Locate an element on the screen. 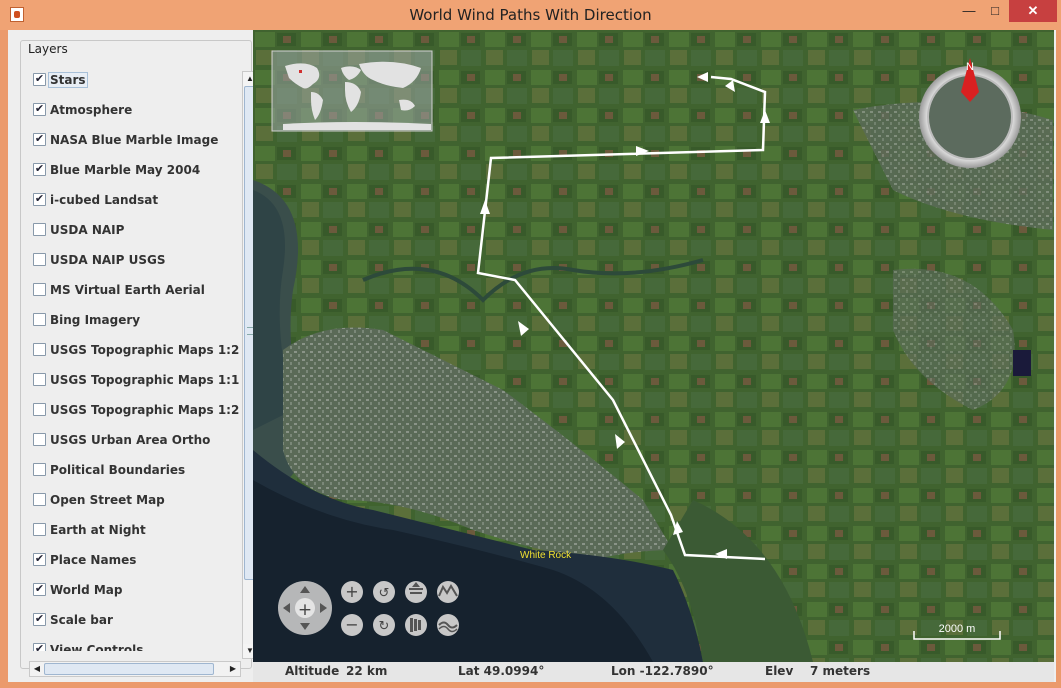  layer-label: Blue Marble May 2004 is located at coordinates (125, 170).